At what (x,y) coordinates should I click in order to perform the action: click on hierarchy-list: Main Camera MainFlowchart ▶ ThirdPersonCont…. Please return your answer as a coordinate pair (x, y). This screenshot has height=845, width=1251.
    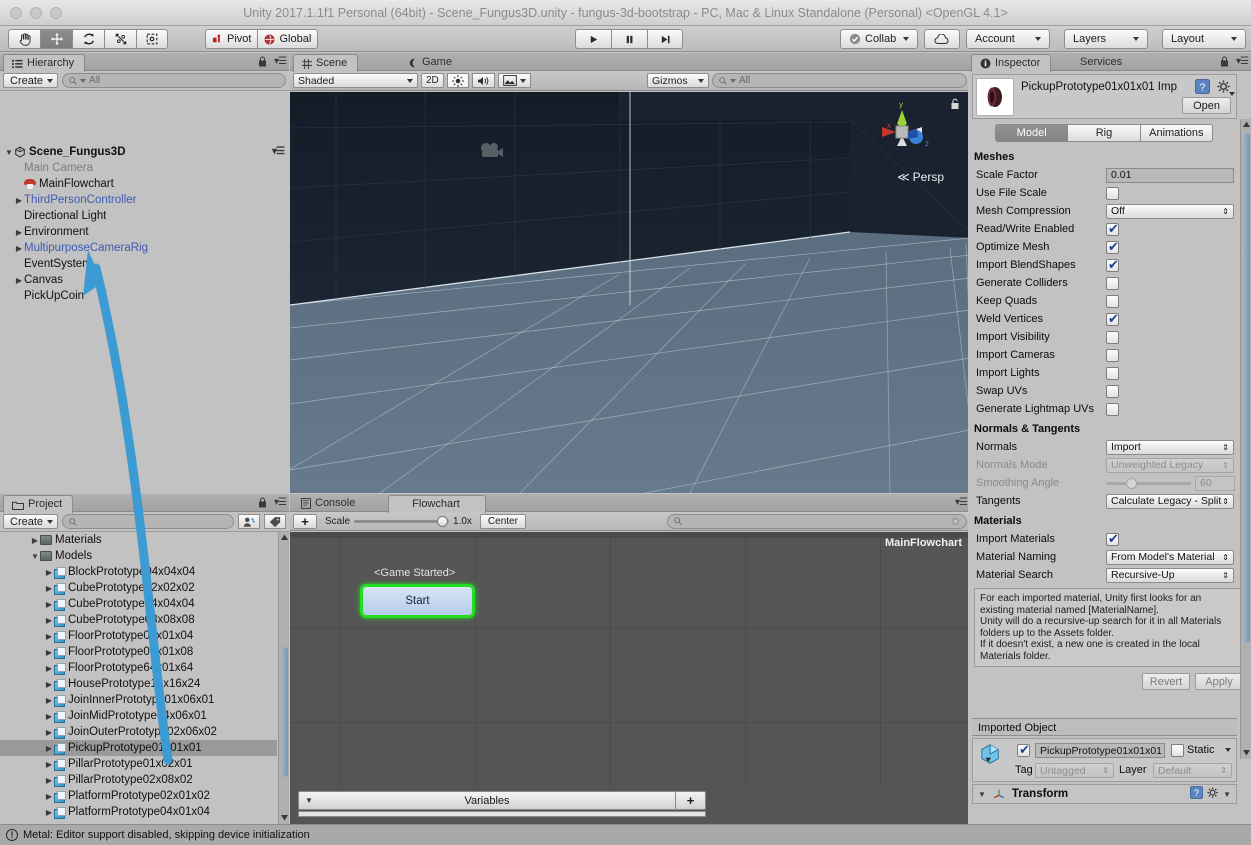
    Looking at the image, I should click on (144, 326).